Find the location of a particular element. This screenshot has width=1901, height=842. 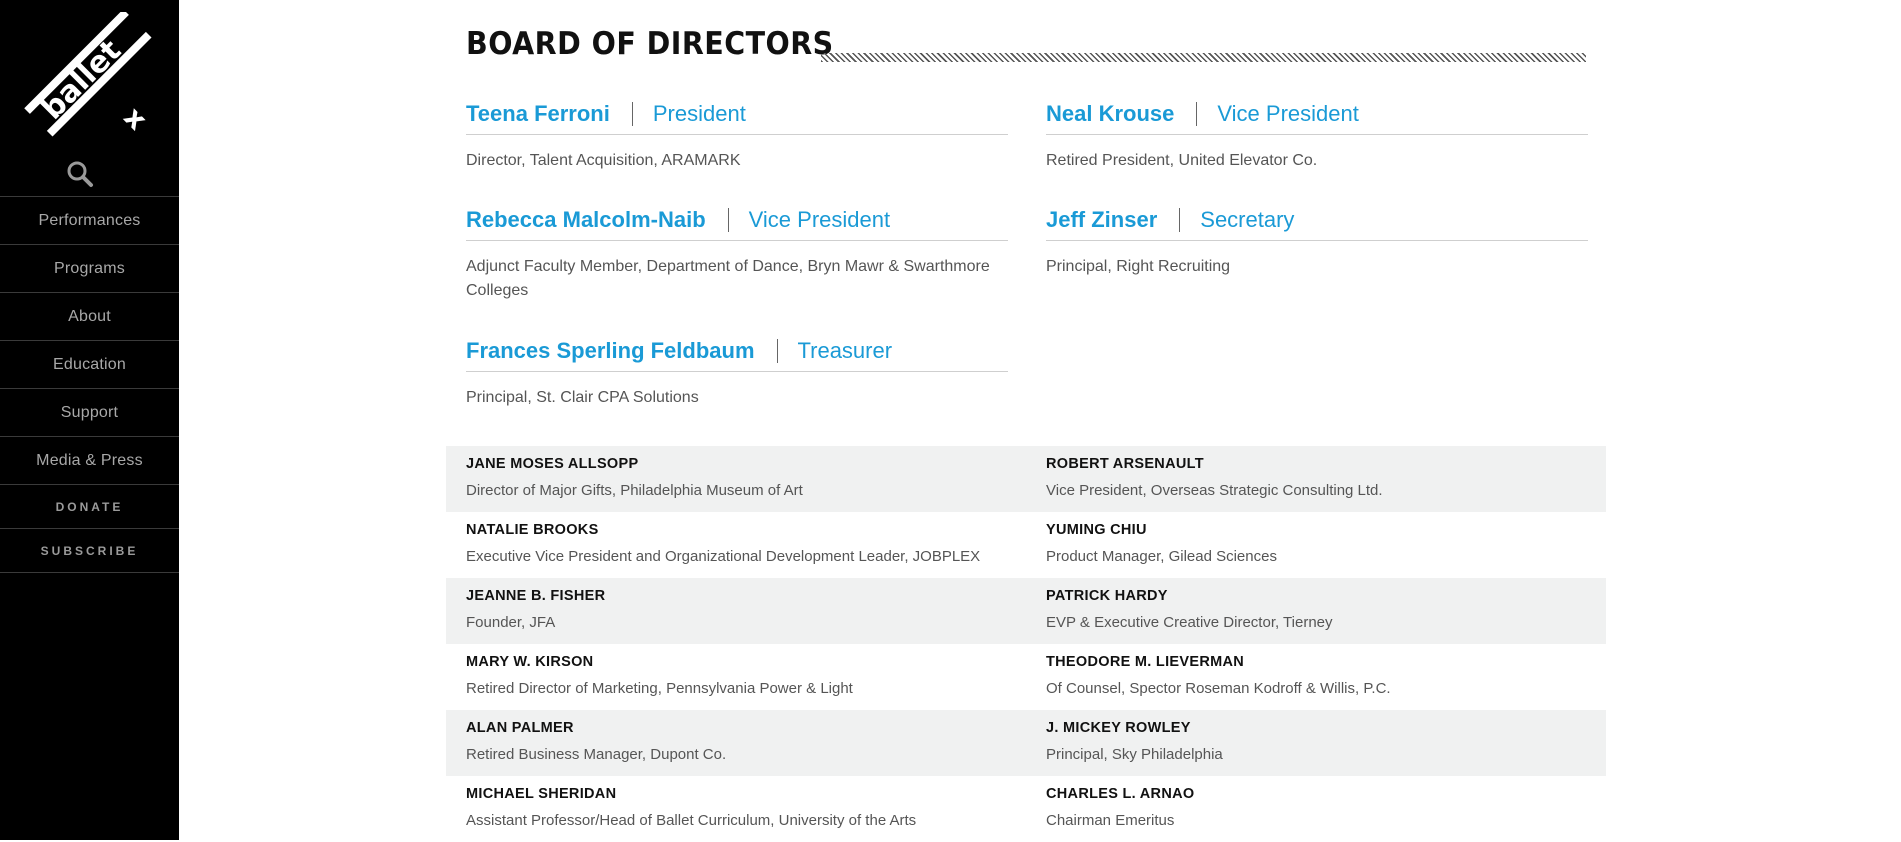

nav-divider is located at coordinates (89, 572).